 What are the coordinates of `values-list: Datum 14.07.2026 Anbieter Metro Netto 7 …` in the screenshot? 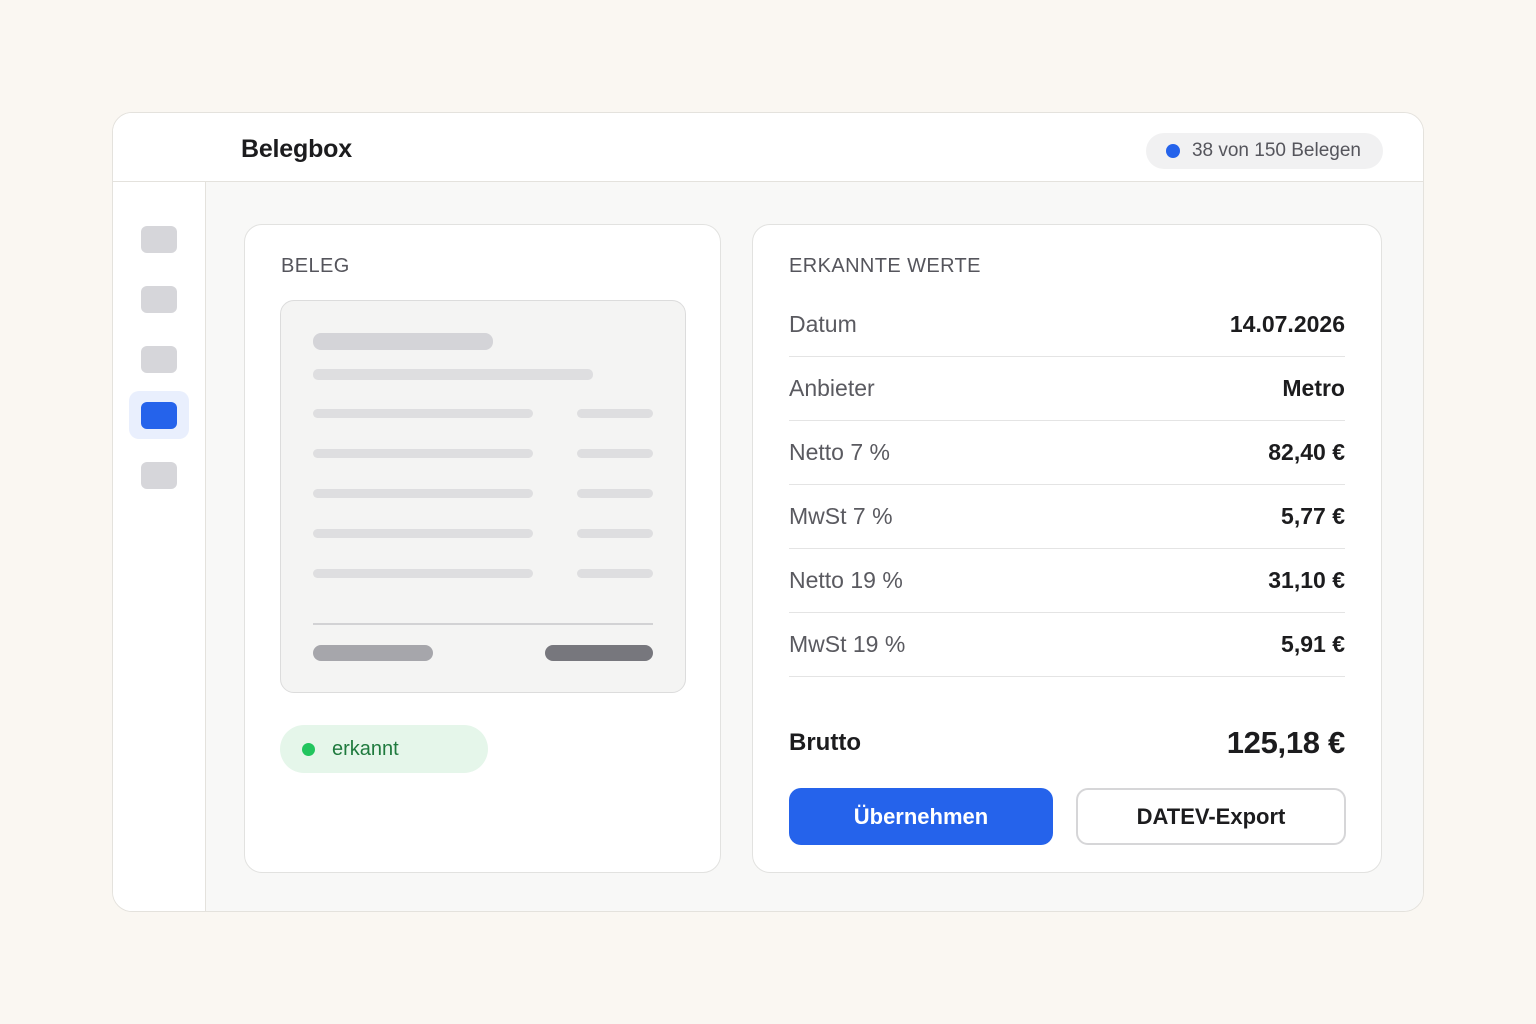 It's located at (1067, 485).